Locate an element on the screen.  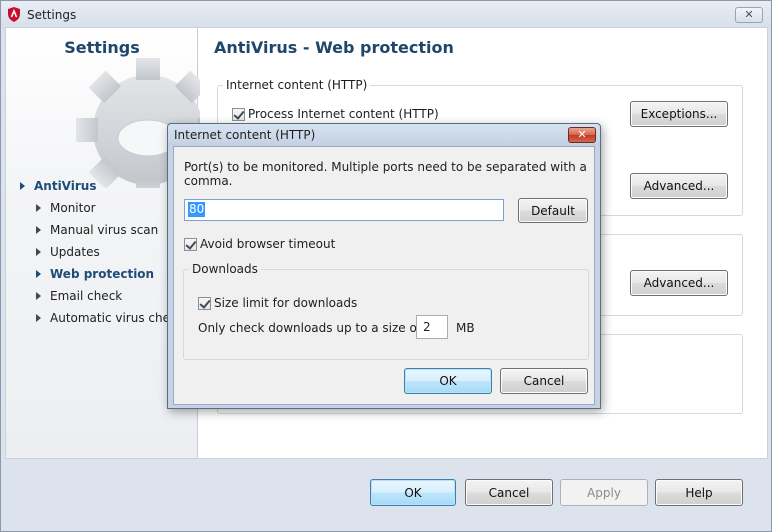
sidebar-item-label: Email check is located at coordinates (86, 296).